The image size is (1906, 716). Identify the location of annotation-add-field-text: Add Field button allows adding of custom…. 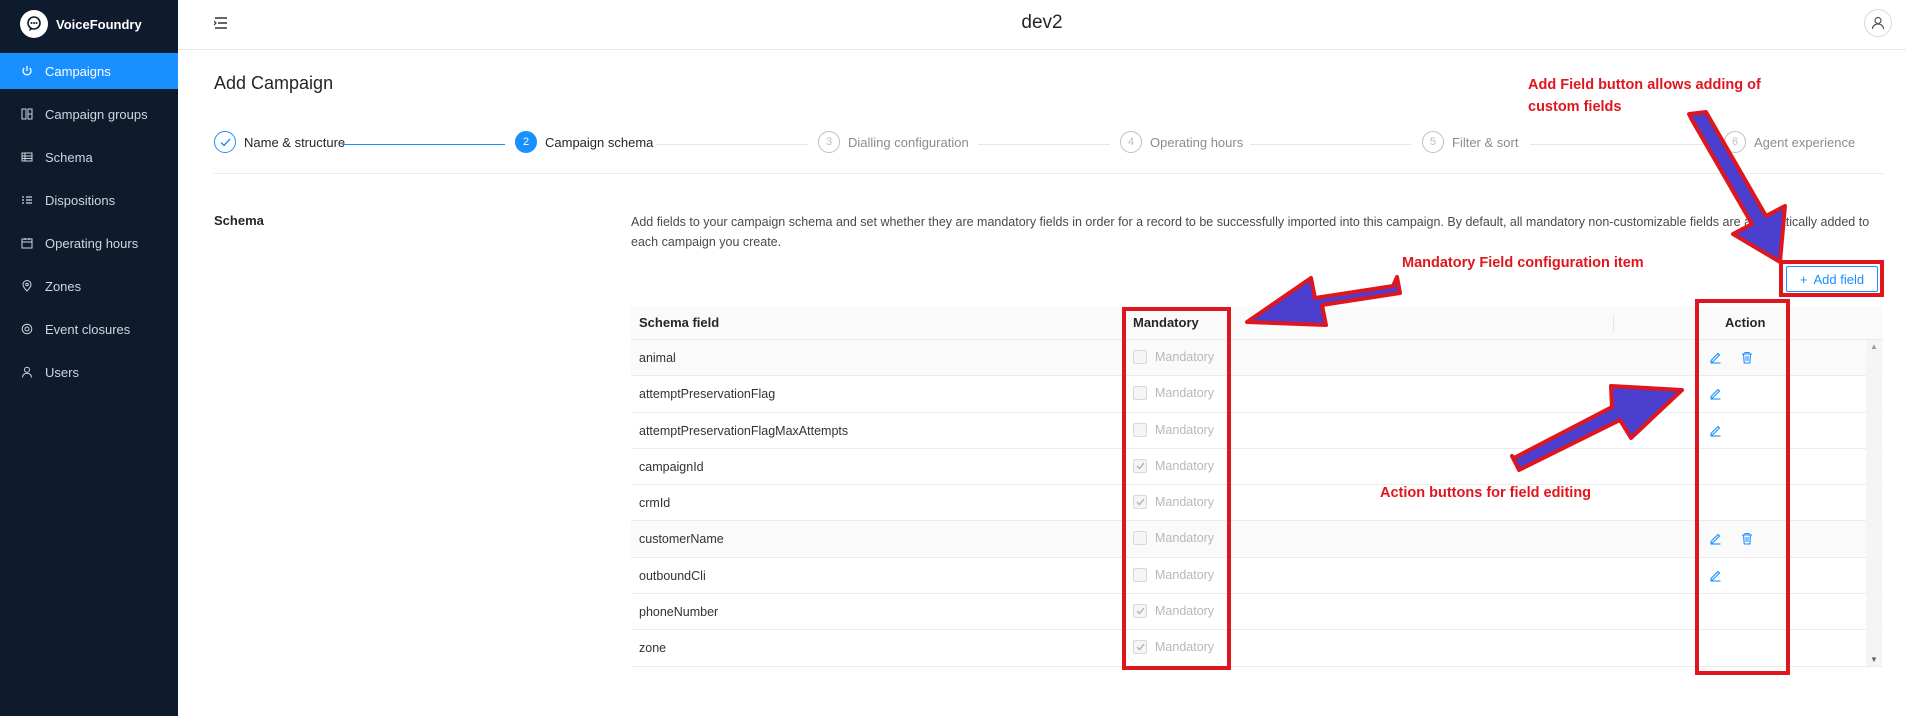
(1644, 96).